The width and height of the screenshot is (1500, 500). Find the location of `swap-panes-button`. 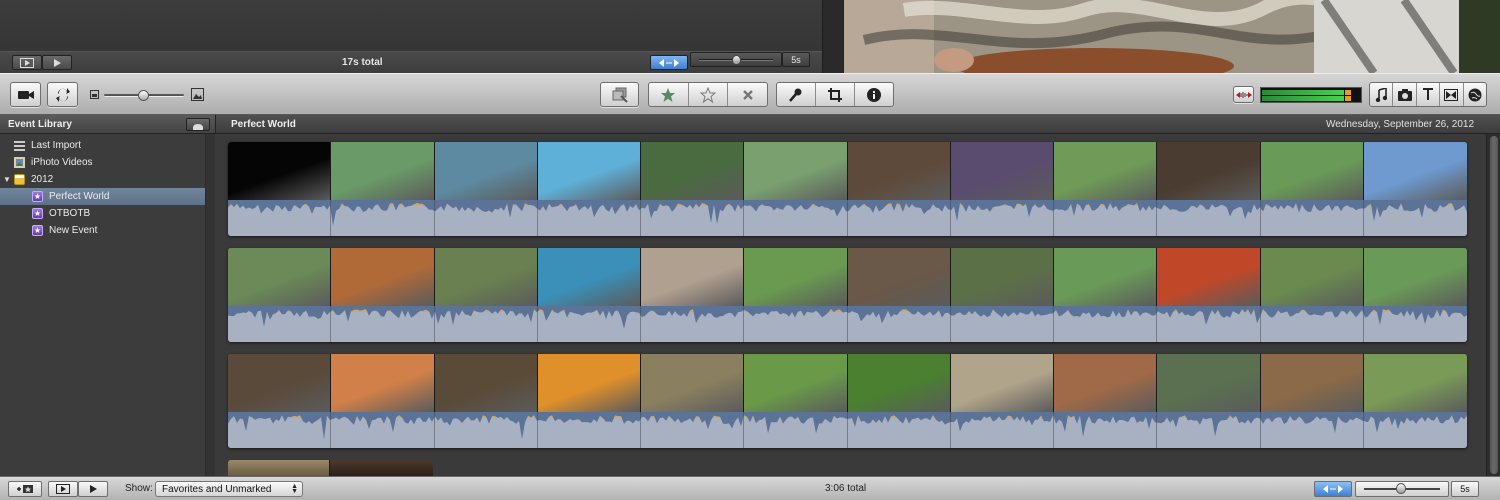

swap-panes-button is located at coordinates (62, 94).